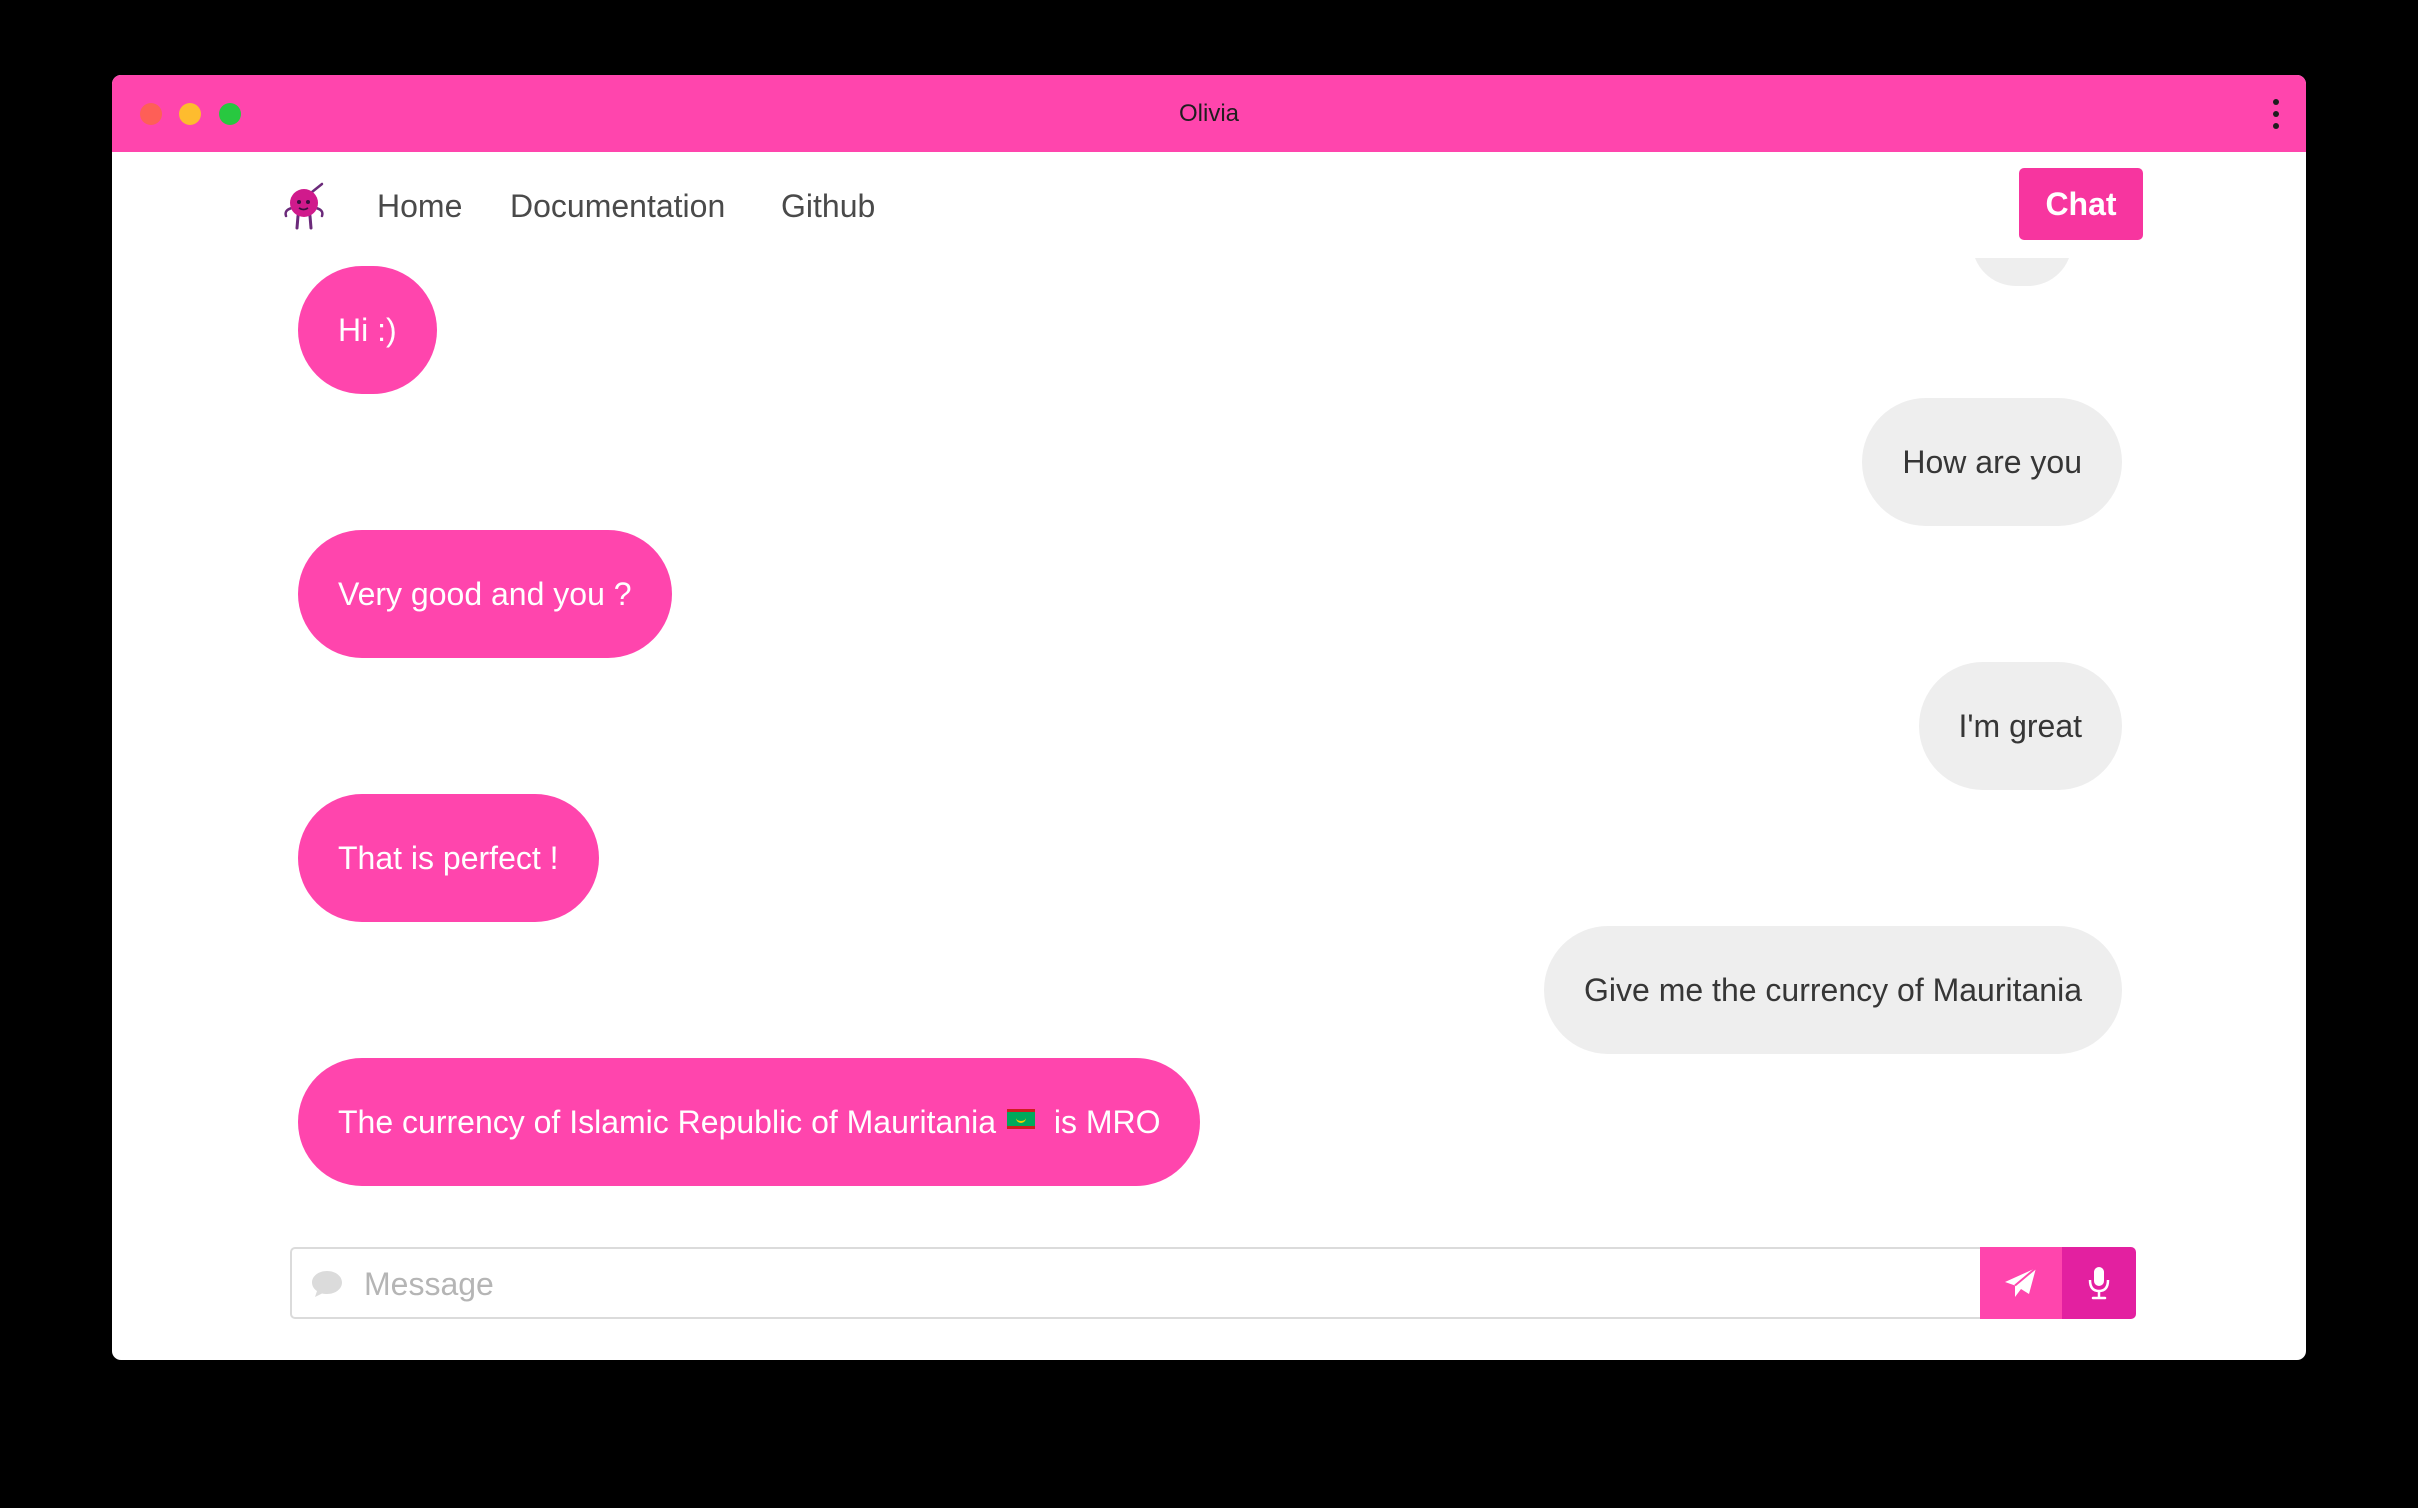  What do you see at coordinates (419, 206) in the screenshot?
I see `nav-home-link: Home` at bounding box center [419, 206].